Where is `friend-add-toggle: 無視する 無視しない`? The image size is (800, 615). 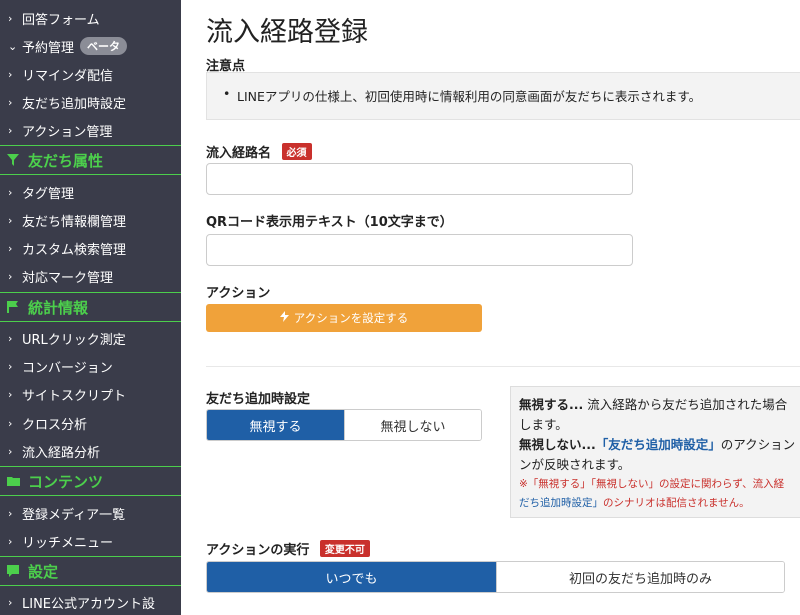 friend-add-toggle: 無視する 無視しない is located at coordinates (344, 425).